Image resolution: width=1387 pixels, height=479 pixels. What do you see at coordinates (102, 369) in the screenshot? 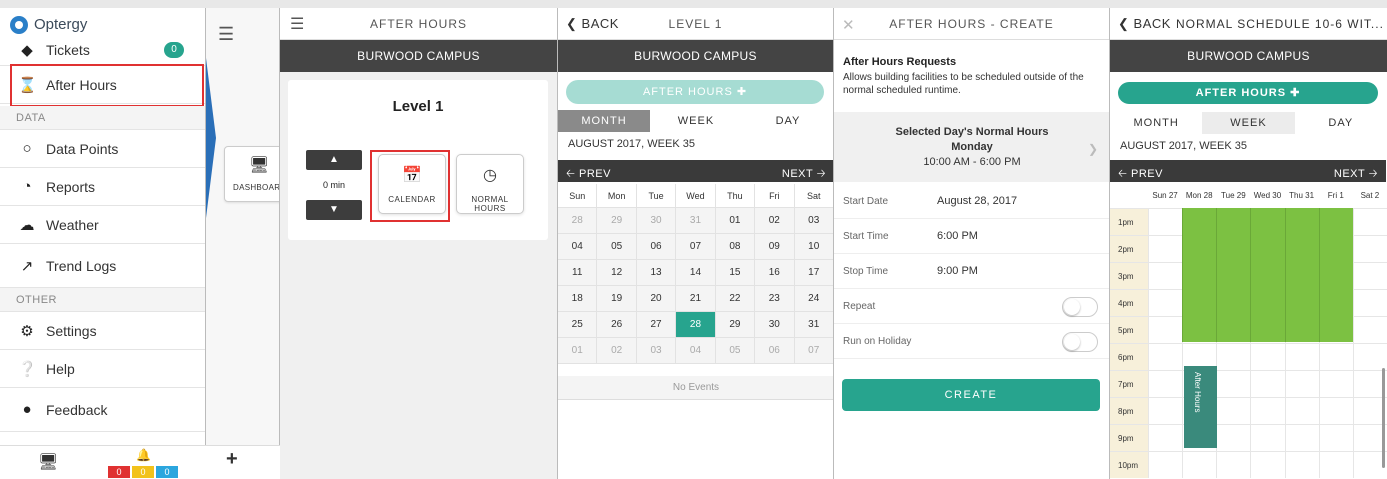
I see `sidebar-item-help: ❔ Help` at bounding box center [102, 369].